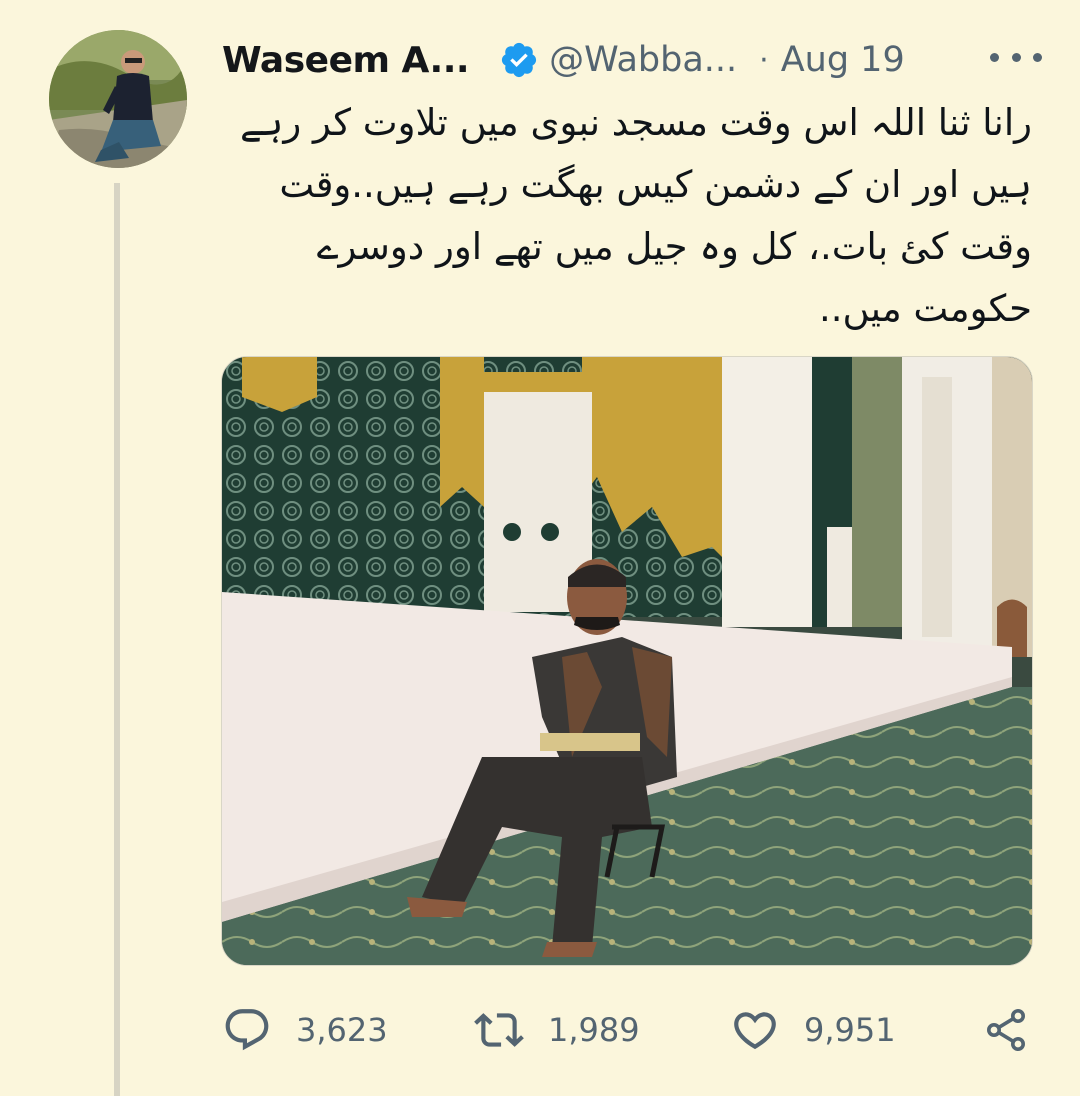 This screenshot has height=1096, width=1080. I want to click on avatar, so click(118, 99).